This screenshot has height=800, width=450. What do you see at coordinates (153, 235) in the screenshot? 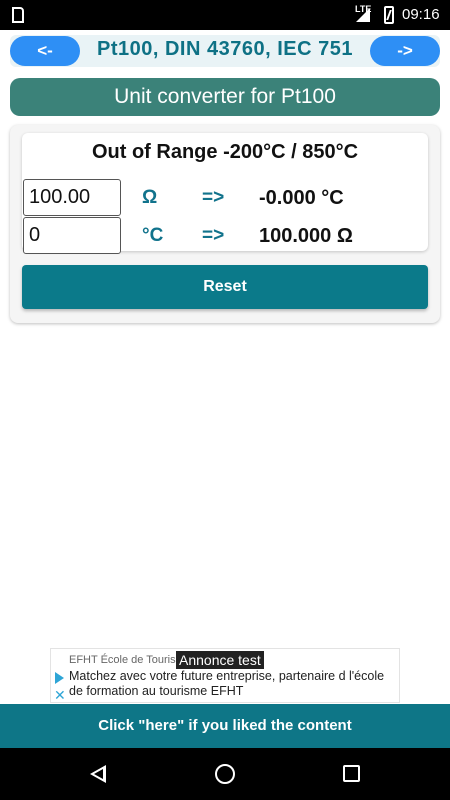
I see `celsius-unit-label: °C` at bounding box center [153, 235].